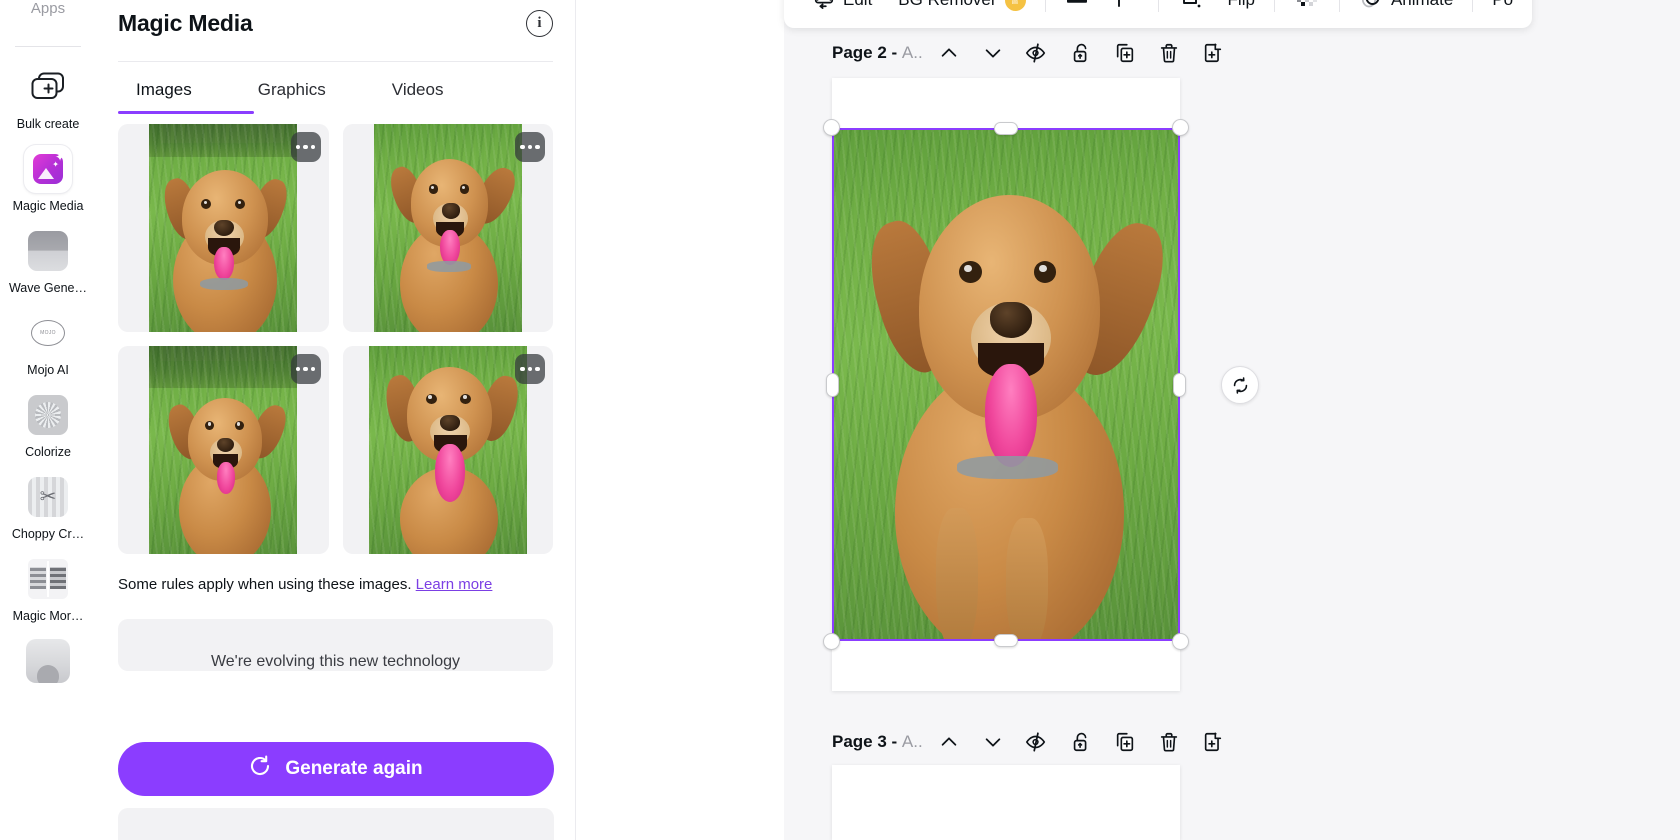 Image resolution: width=1680 pixels, height=840 pixels. I want to click on info-icon: i, so click(539, 23).